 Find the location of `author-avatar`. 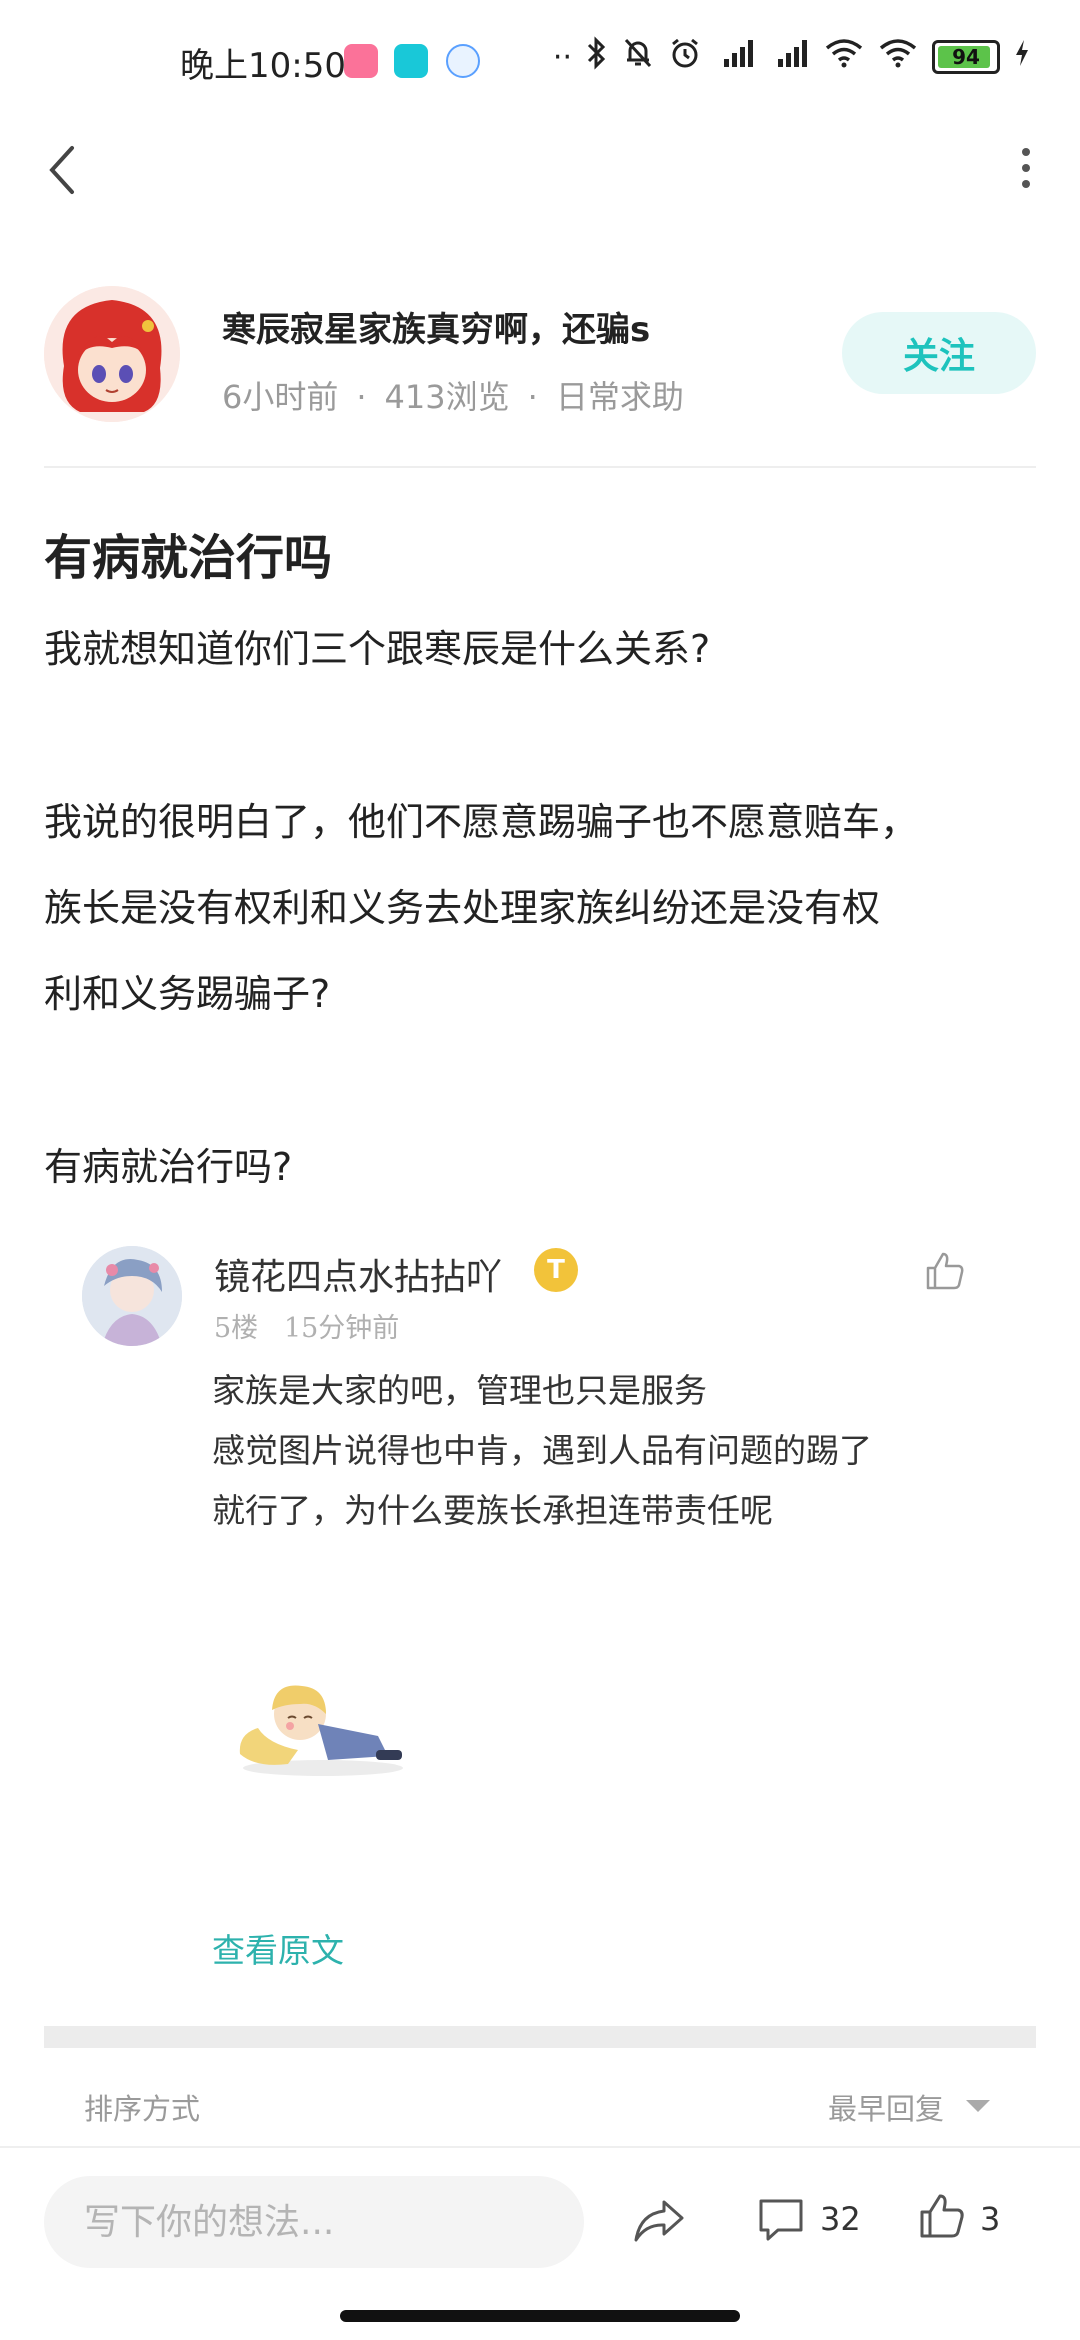

author-avatar is located at coordinates (112, 354).